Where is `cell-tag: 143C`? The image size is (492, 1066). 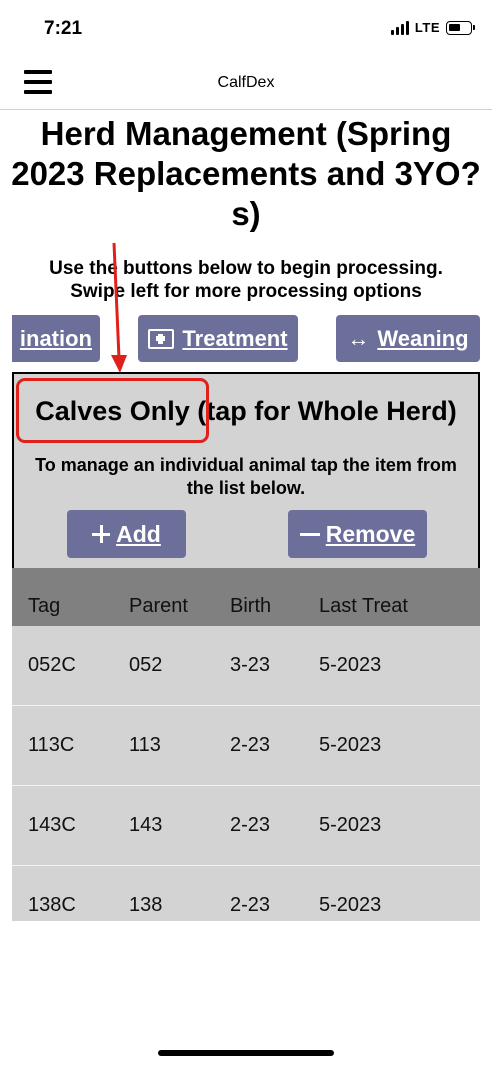
cell-tag: 143C is located at coordinates (52, 825).